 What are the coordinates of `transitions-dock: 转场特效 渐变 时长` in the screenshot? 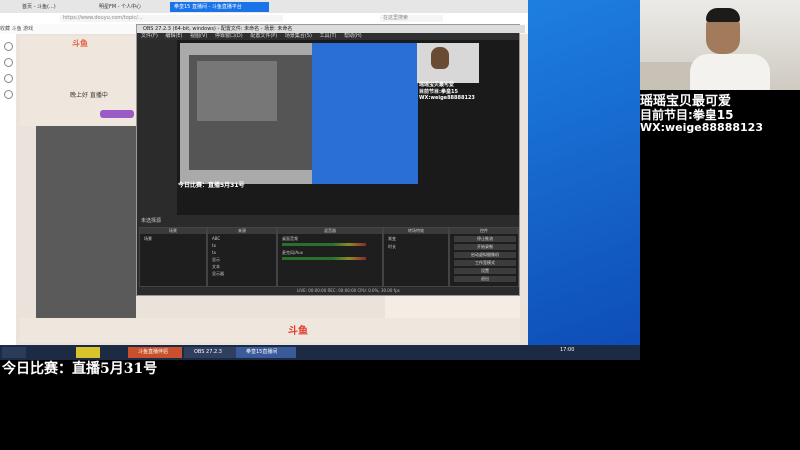 It's located at (416, 257).